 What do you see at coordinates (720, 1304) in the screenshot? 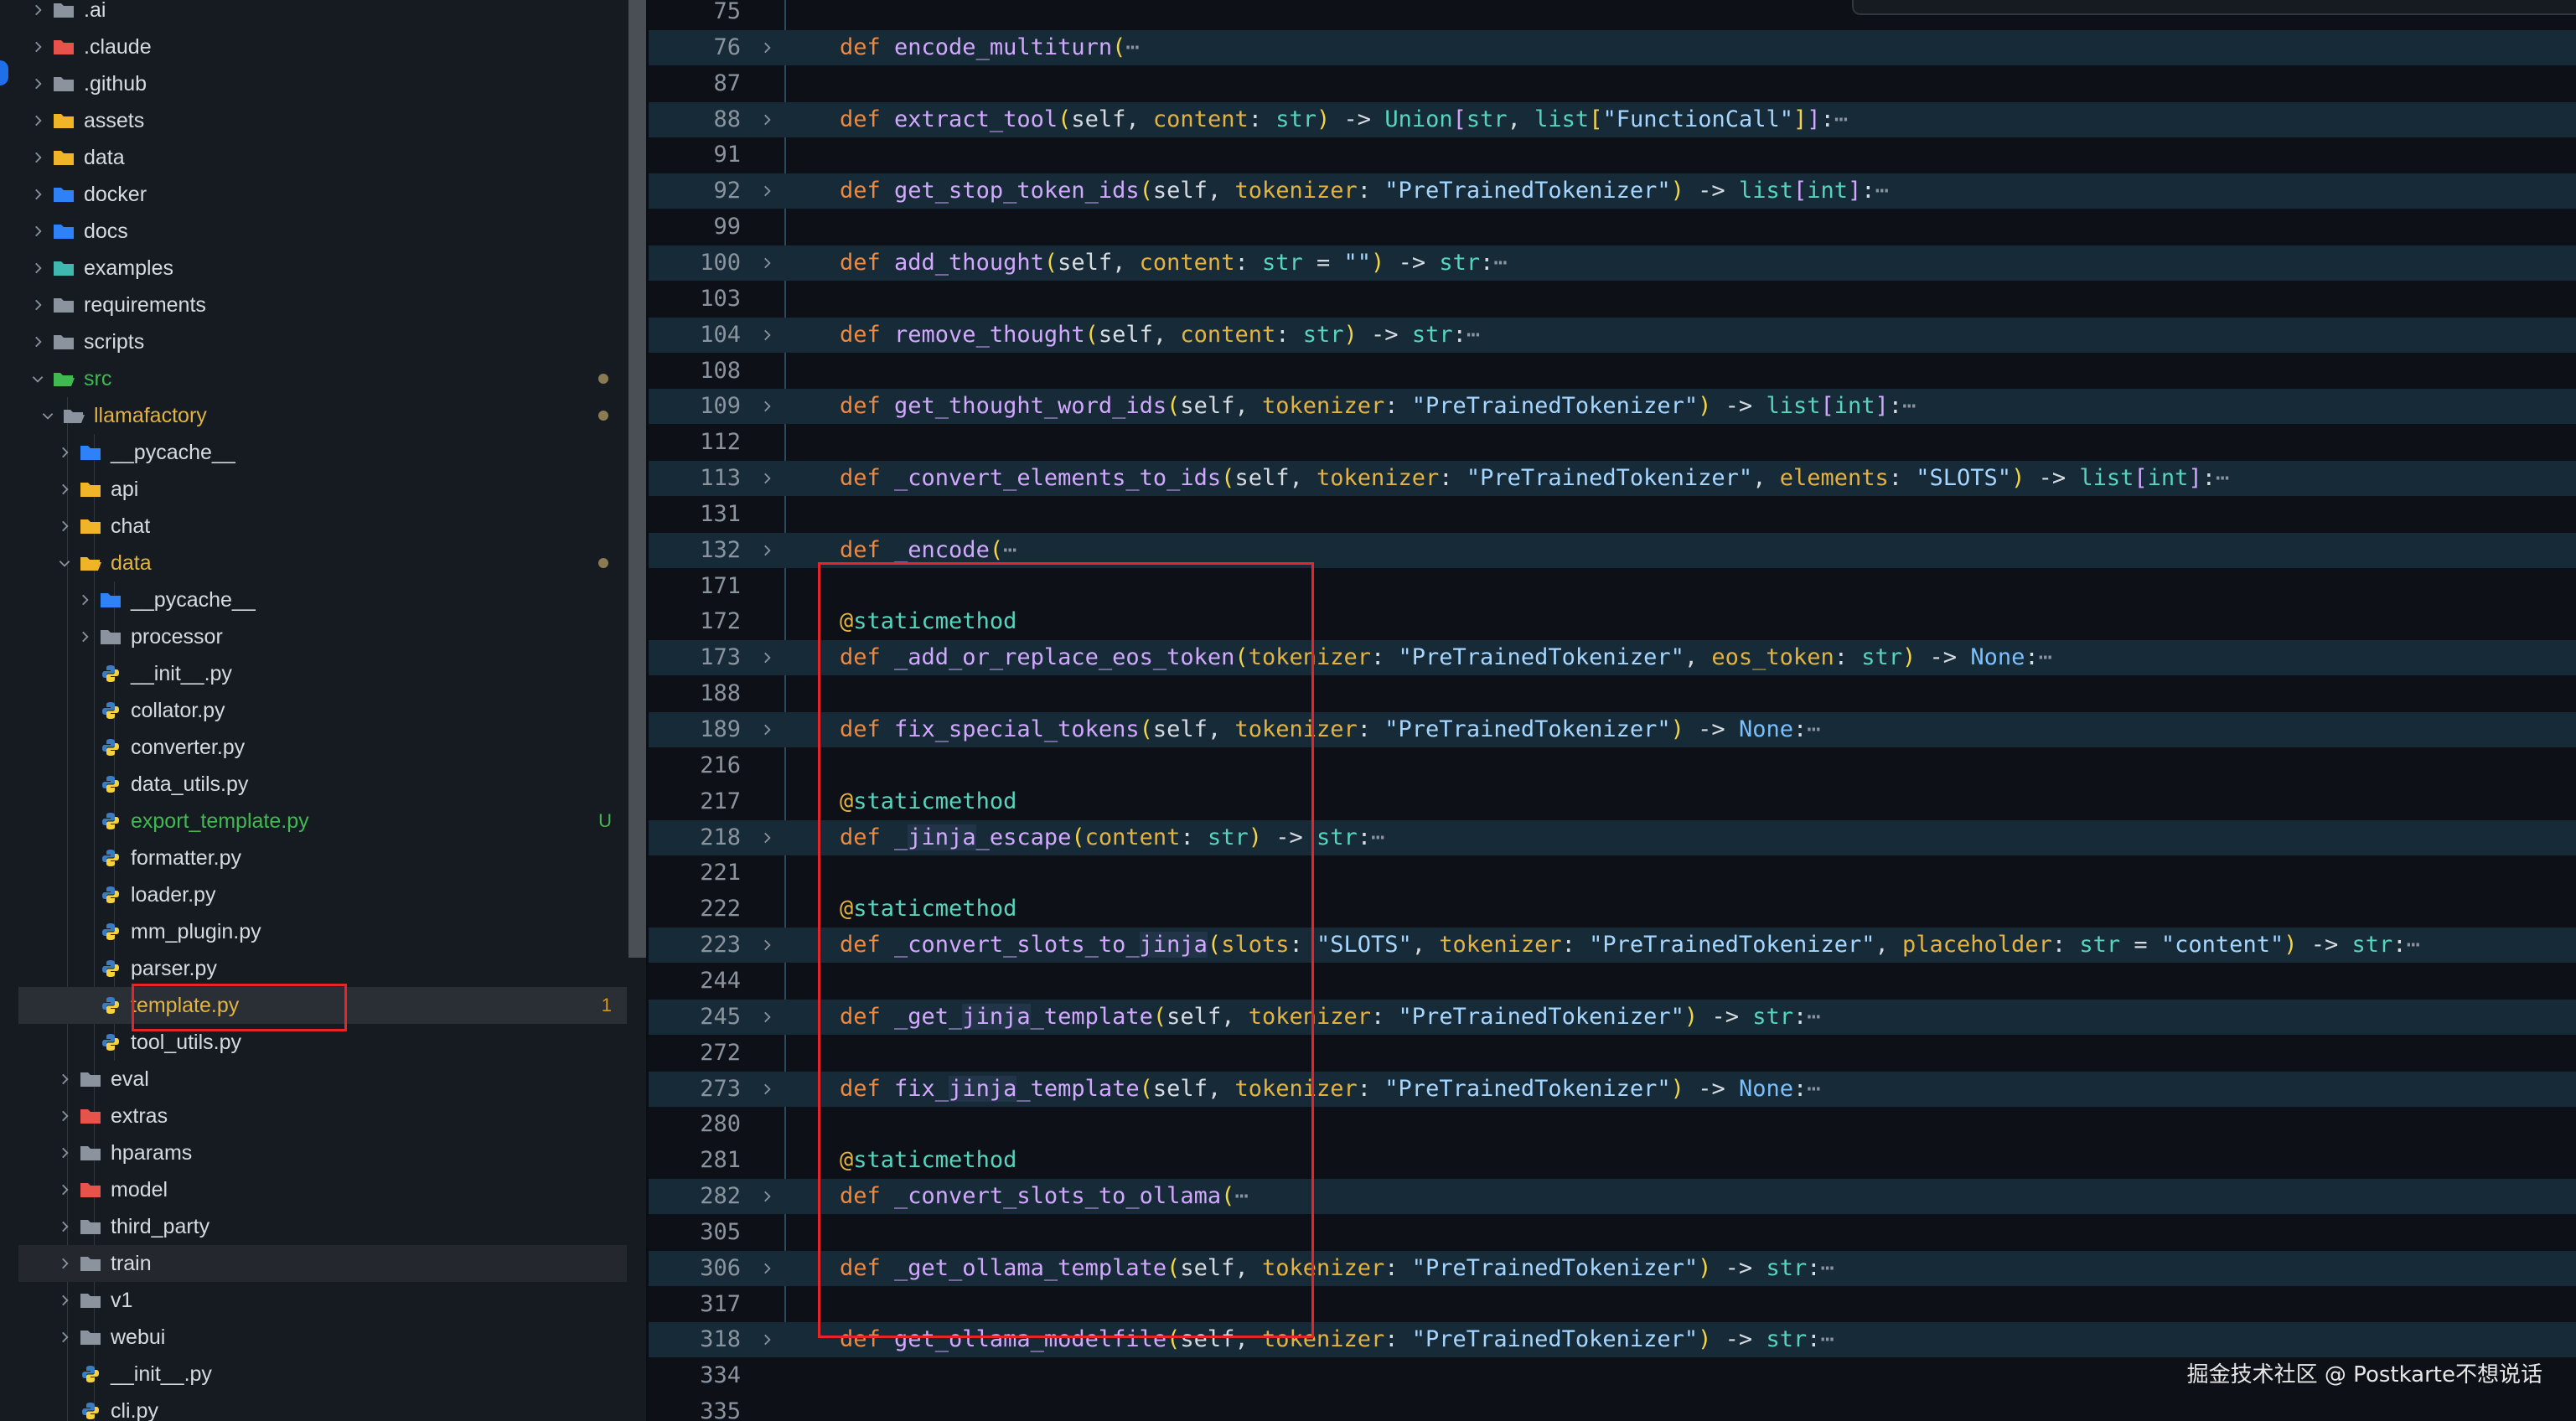
I see `line-number: 317` at bounding box center [720, 1304].